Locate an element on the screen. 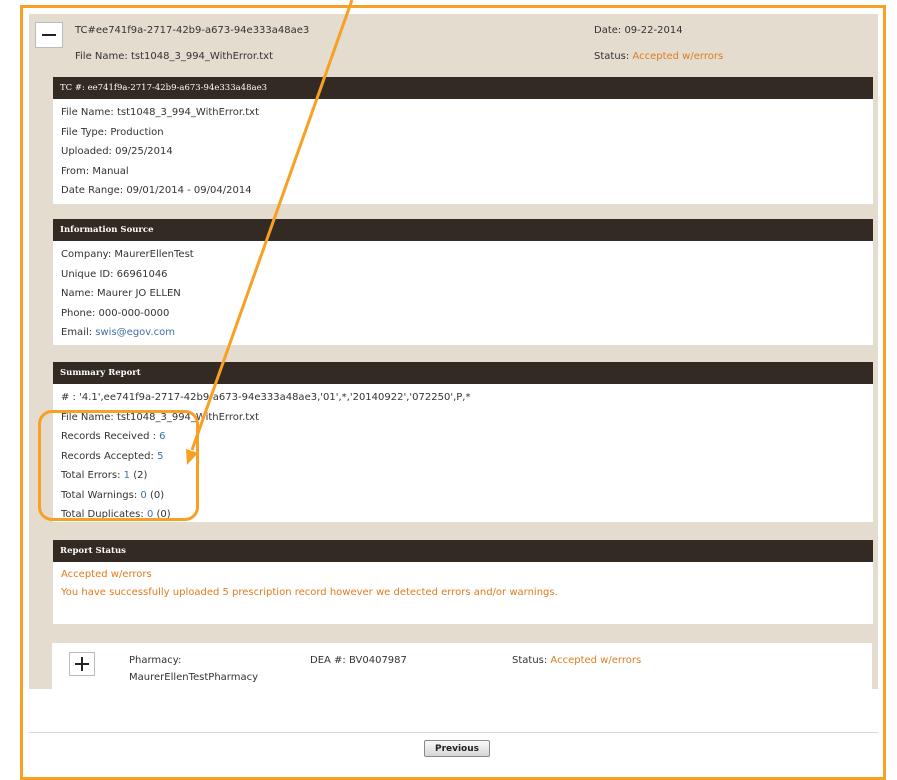  info-phone: Phone: 000-000-0000 is located at coordinates (115, 313).